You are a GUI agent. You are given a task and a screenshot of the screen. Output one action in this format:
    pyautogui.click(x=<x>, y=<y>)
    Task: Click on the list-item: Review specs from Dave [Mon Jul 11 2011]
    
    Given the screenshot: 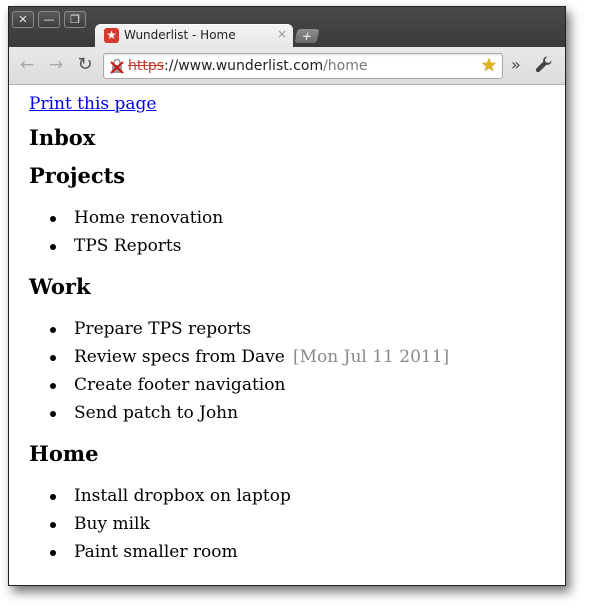 What is the action you would take?
    pyautogui.click(x=239, y=357)
    